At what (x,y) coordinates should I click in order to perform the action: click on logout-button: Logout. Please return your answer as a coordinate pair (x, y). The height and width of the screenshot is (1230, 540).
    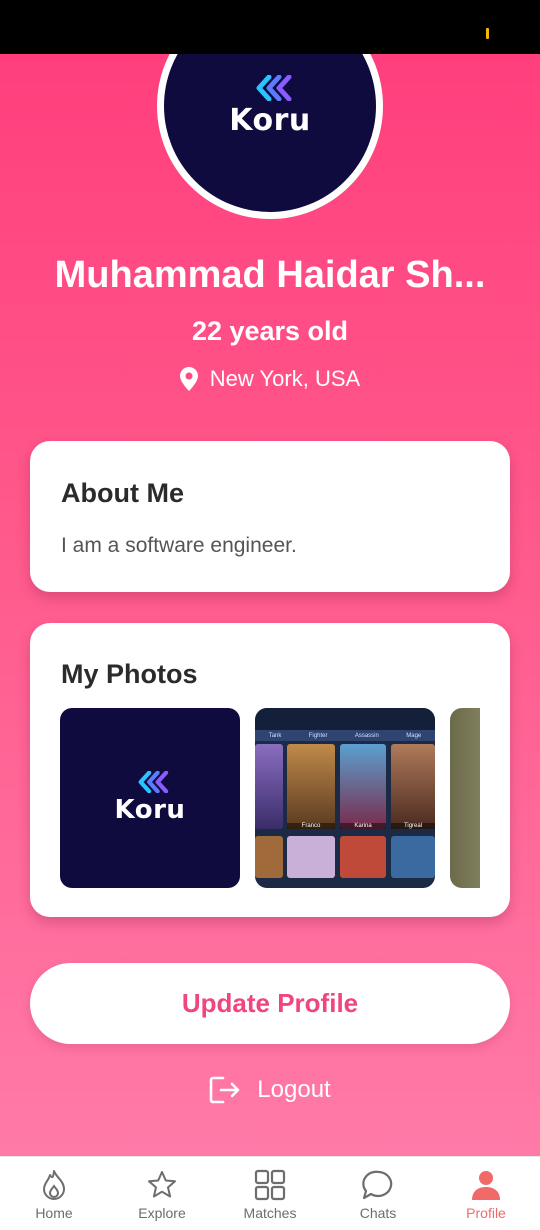
    Looking at the image, I should click on (270, 1090).